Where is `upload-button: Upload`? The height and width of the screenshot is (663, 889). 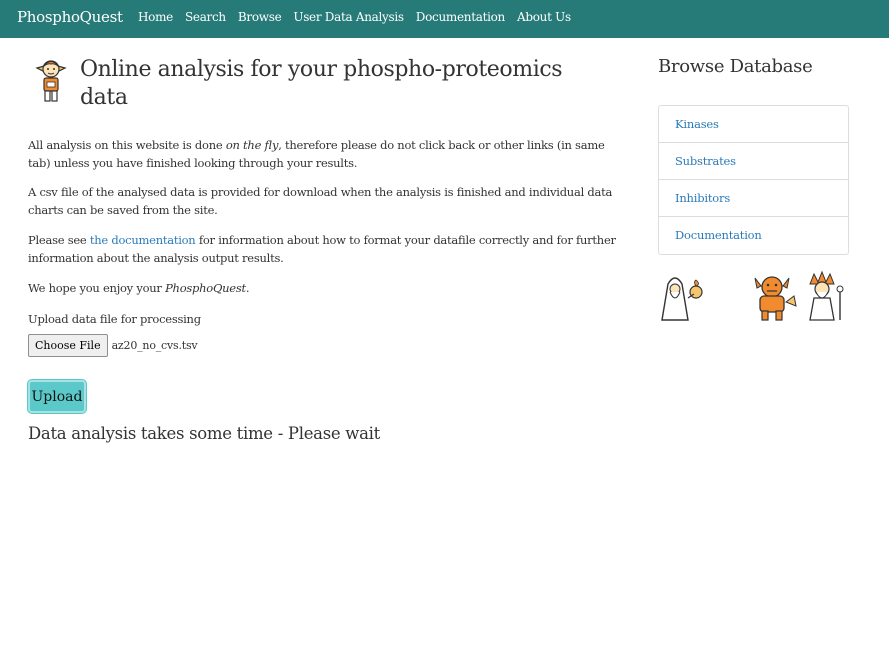 upload-button: Upload is located at coordinates (57, 396).